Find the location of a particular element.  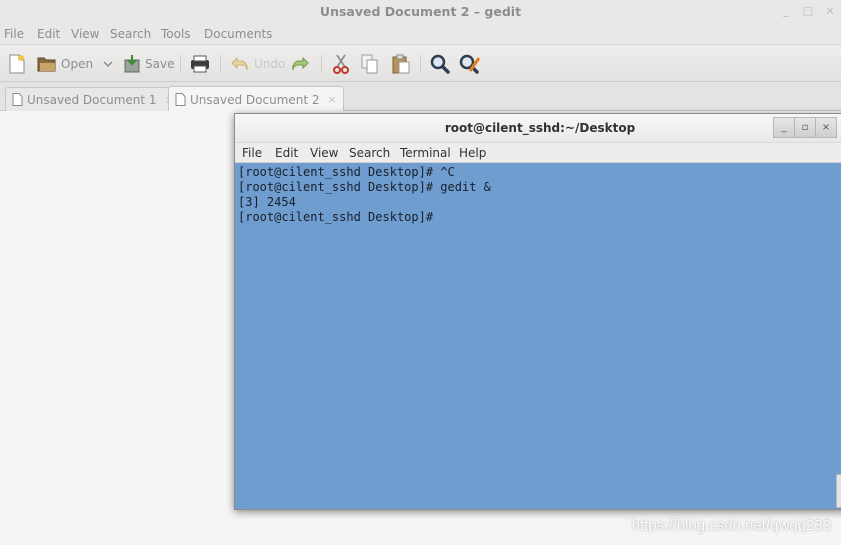

terminal-menu-view: View is located at coordinates (324, 153).